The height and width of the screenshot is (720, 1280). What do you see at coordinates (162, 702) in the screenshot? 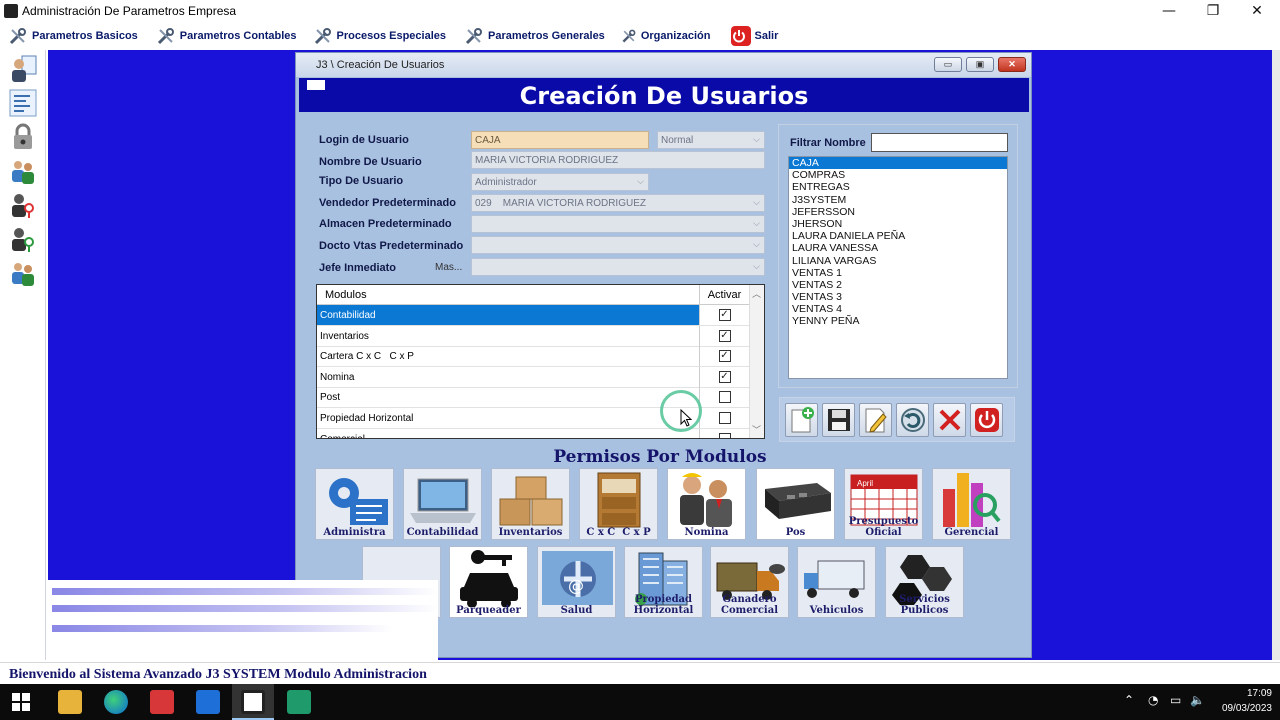
I see `anydesk-icon` at bounding box center [162, 702].